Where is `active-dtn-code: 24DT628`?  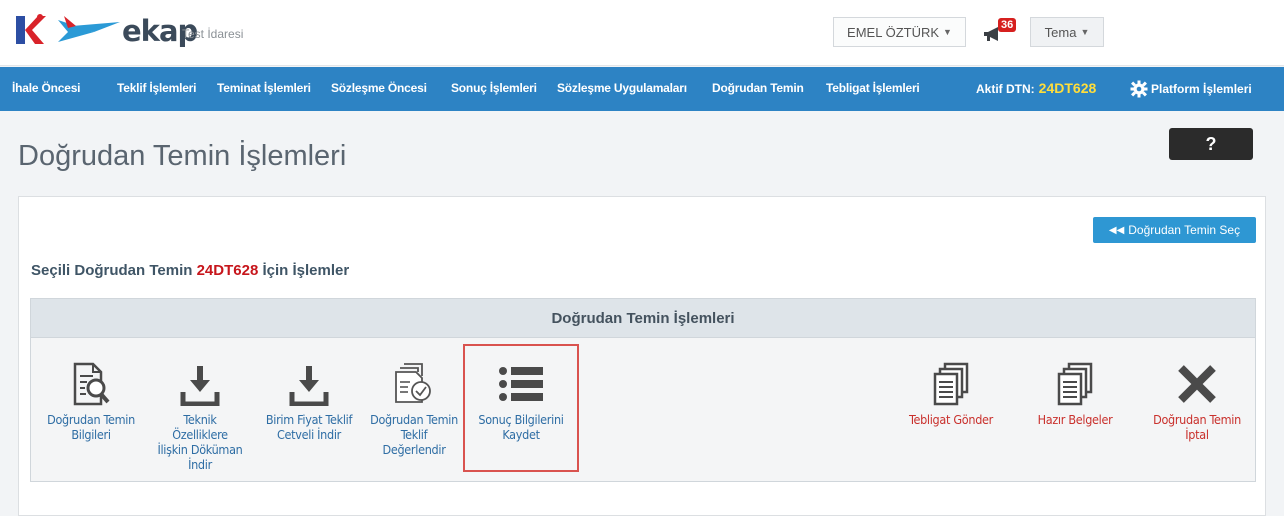
active-dtn-code: 24DT628 is located at coordinates (1067, 88).